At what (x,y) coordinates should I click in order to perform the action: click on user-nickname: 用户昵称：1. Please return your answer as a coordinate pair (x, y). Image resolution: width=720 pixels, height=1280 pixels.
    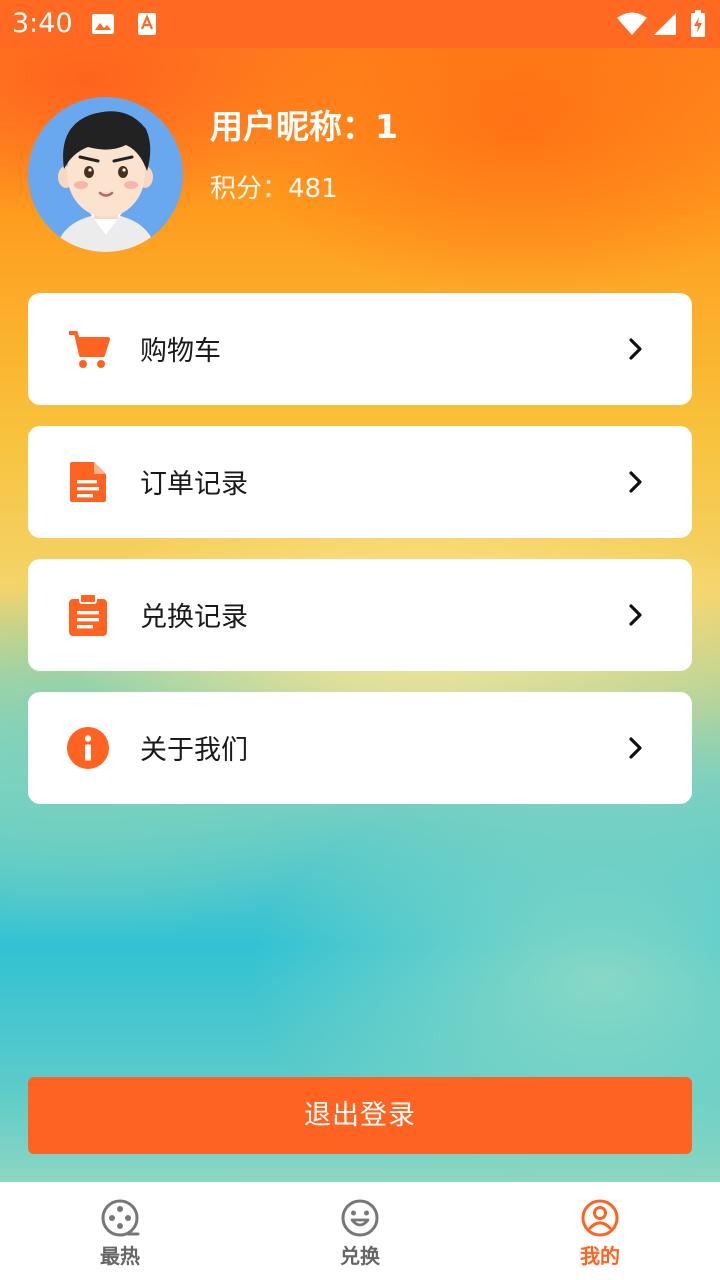
    Looking at the image, I should click on (304, 126).